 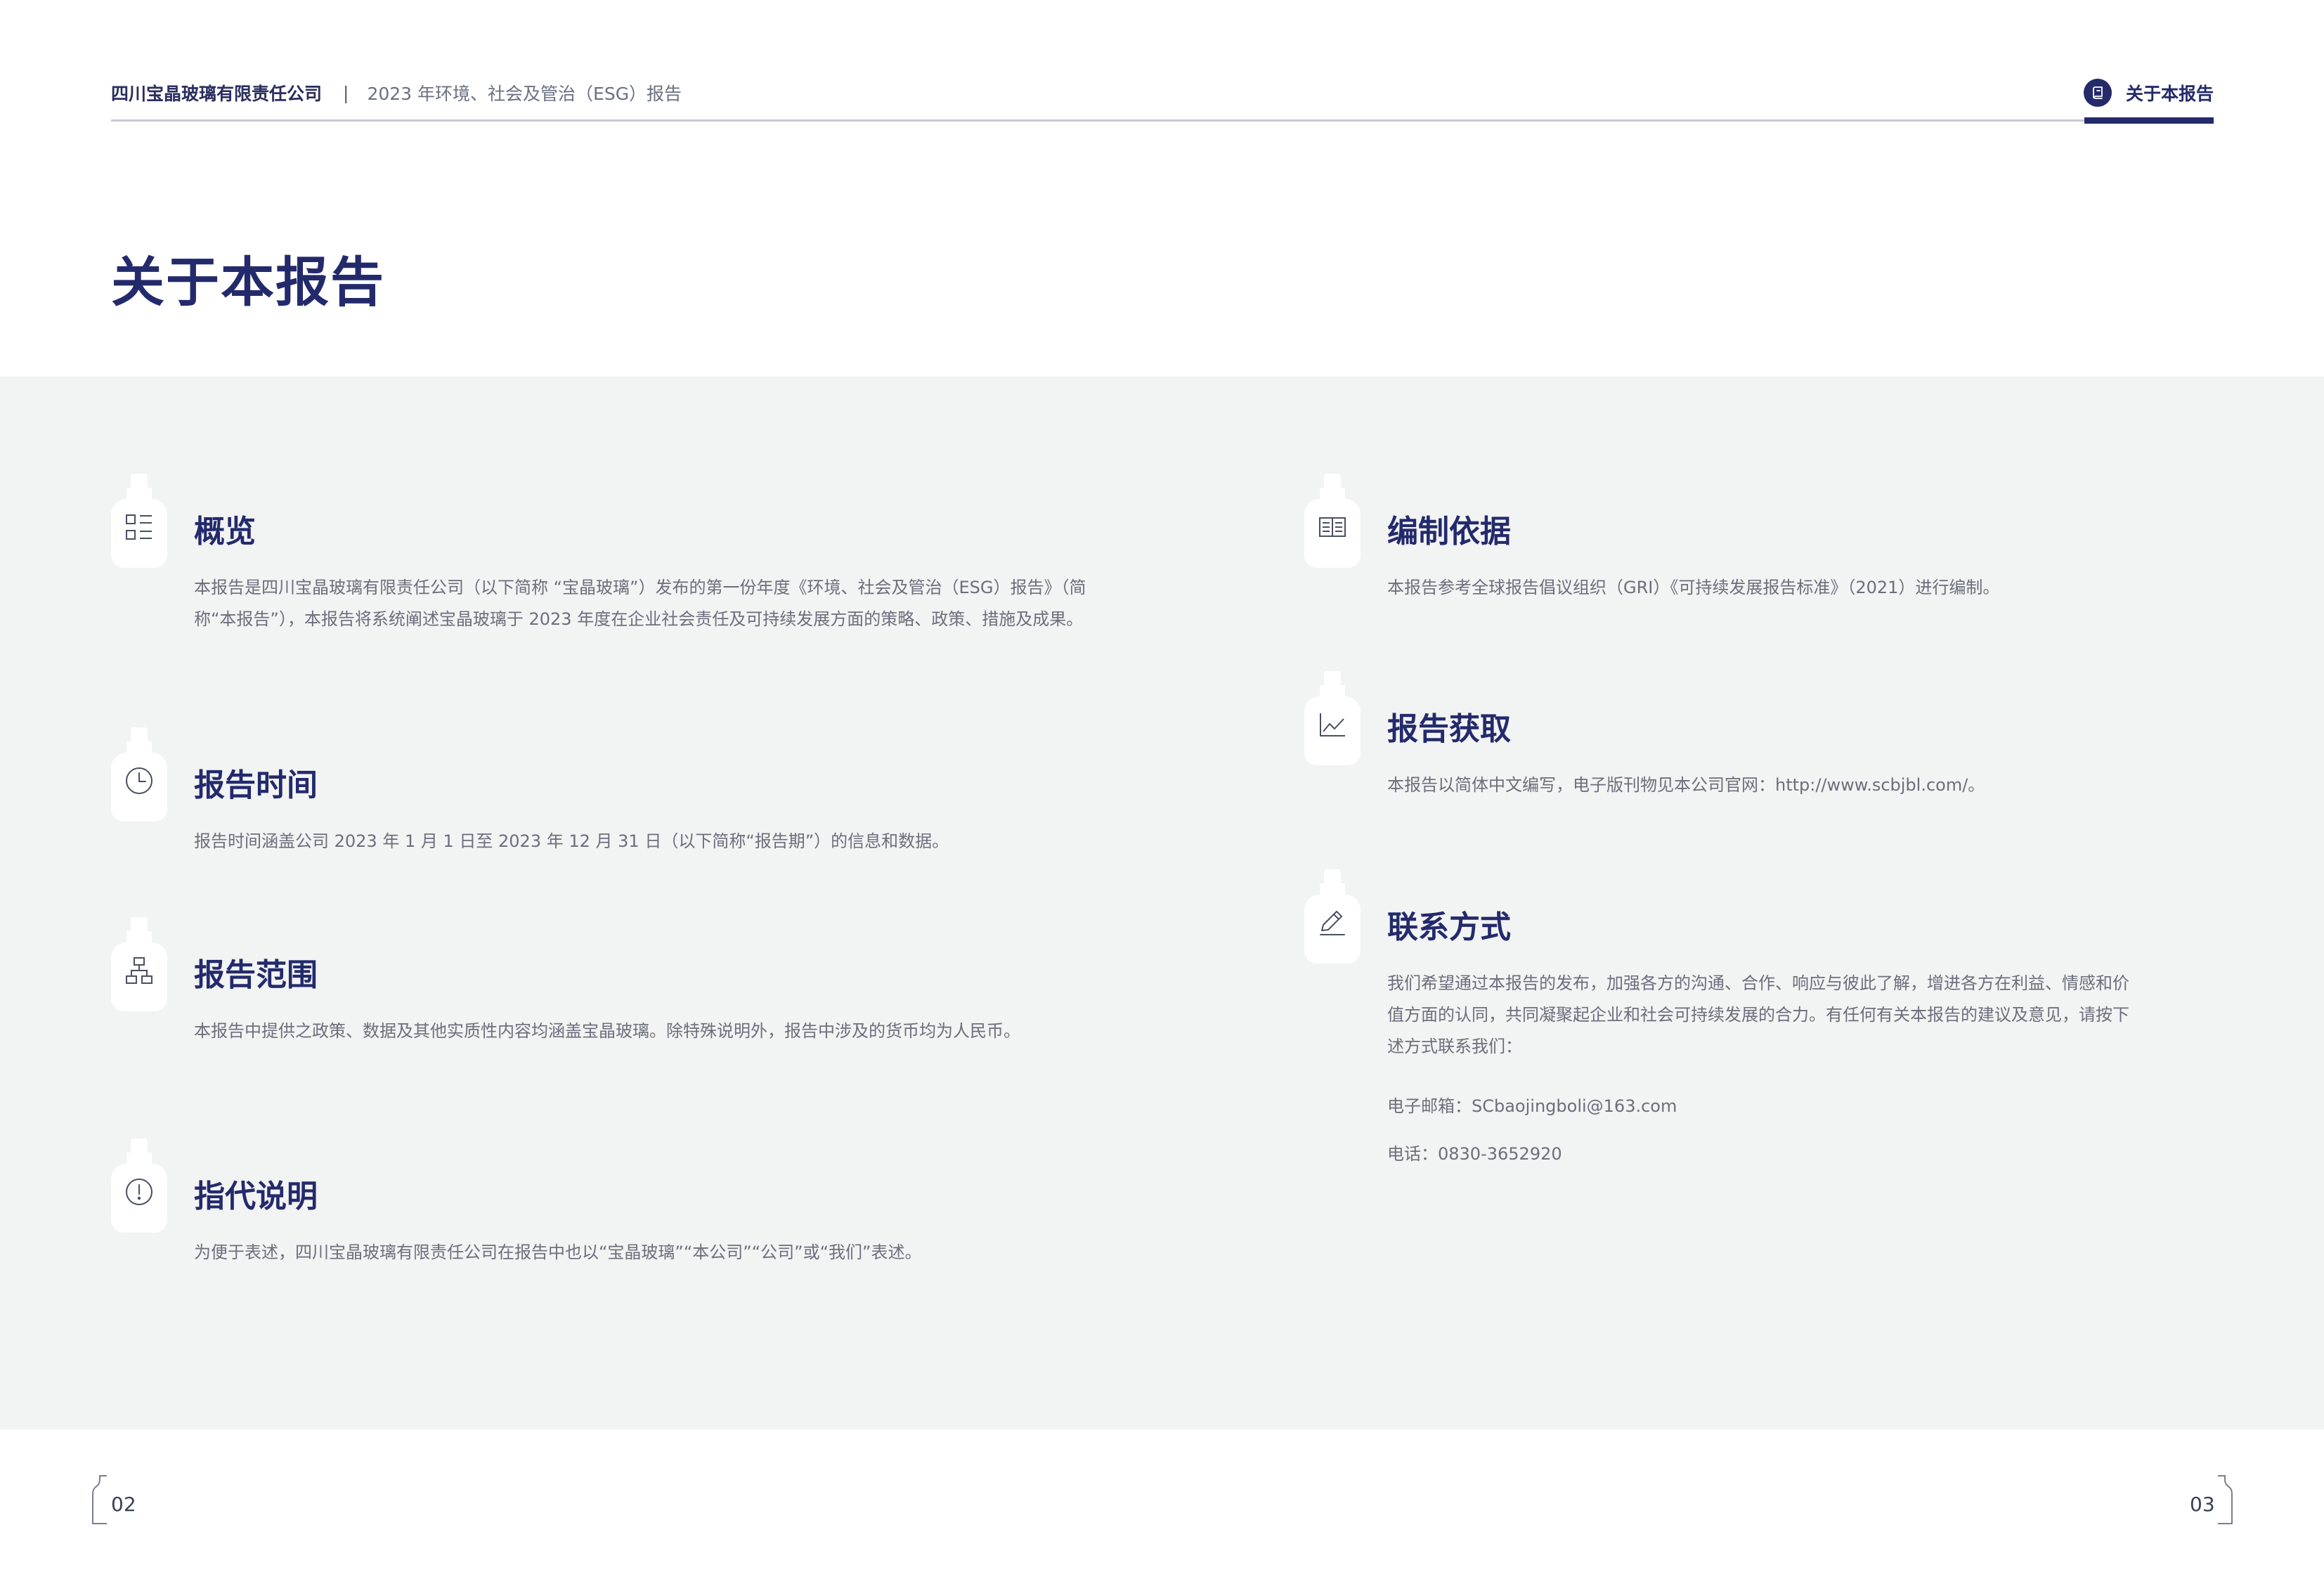 I want to click on nav-active-underline, so click(x=2149, y=120).